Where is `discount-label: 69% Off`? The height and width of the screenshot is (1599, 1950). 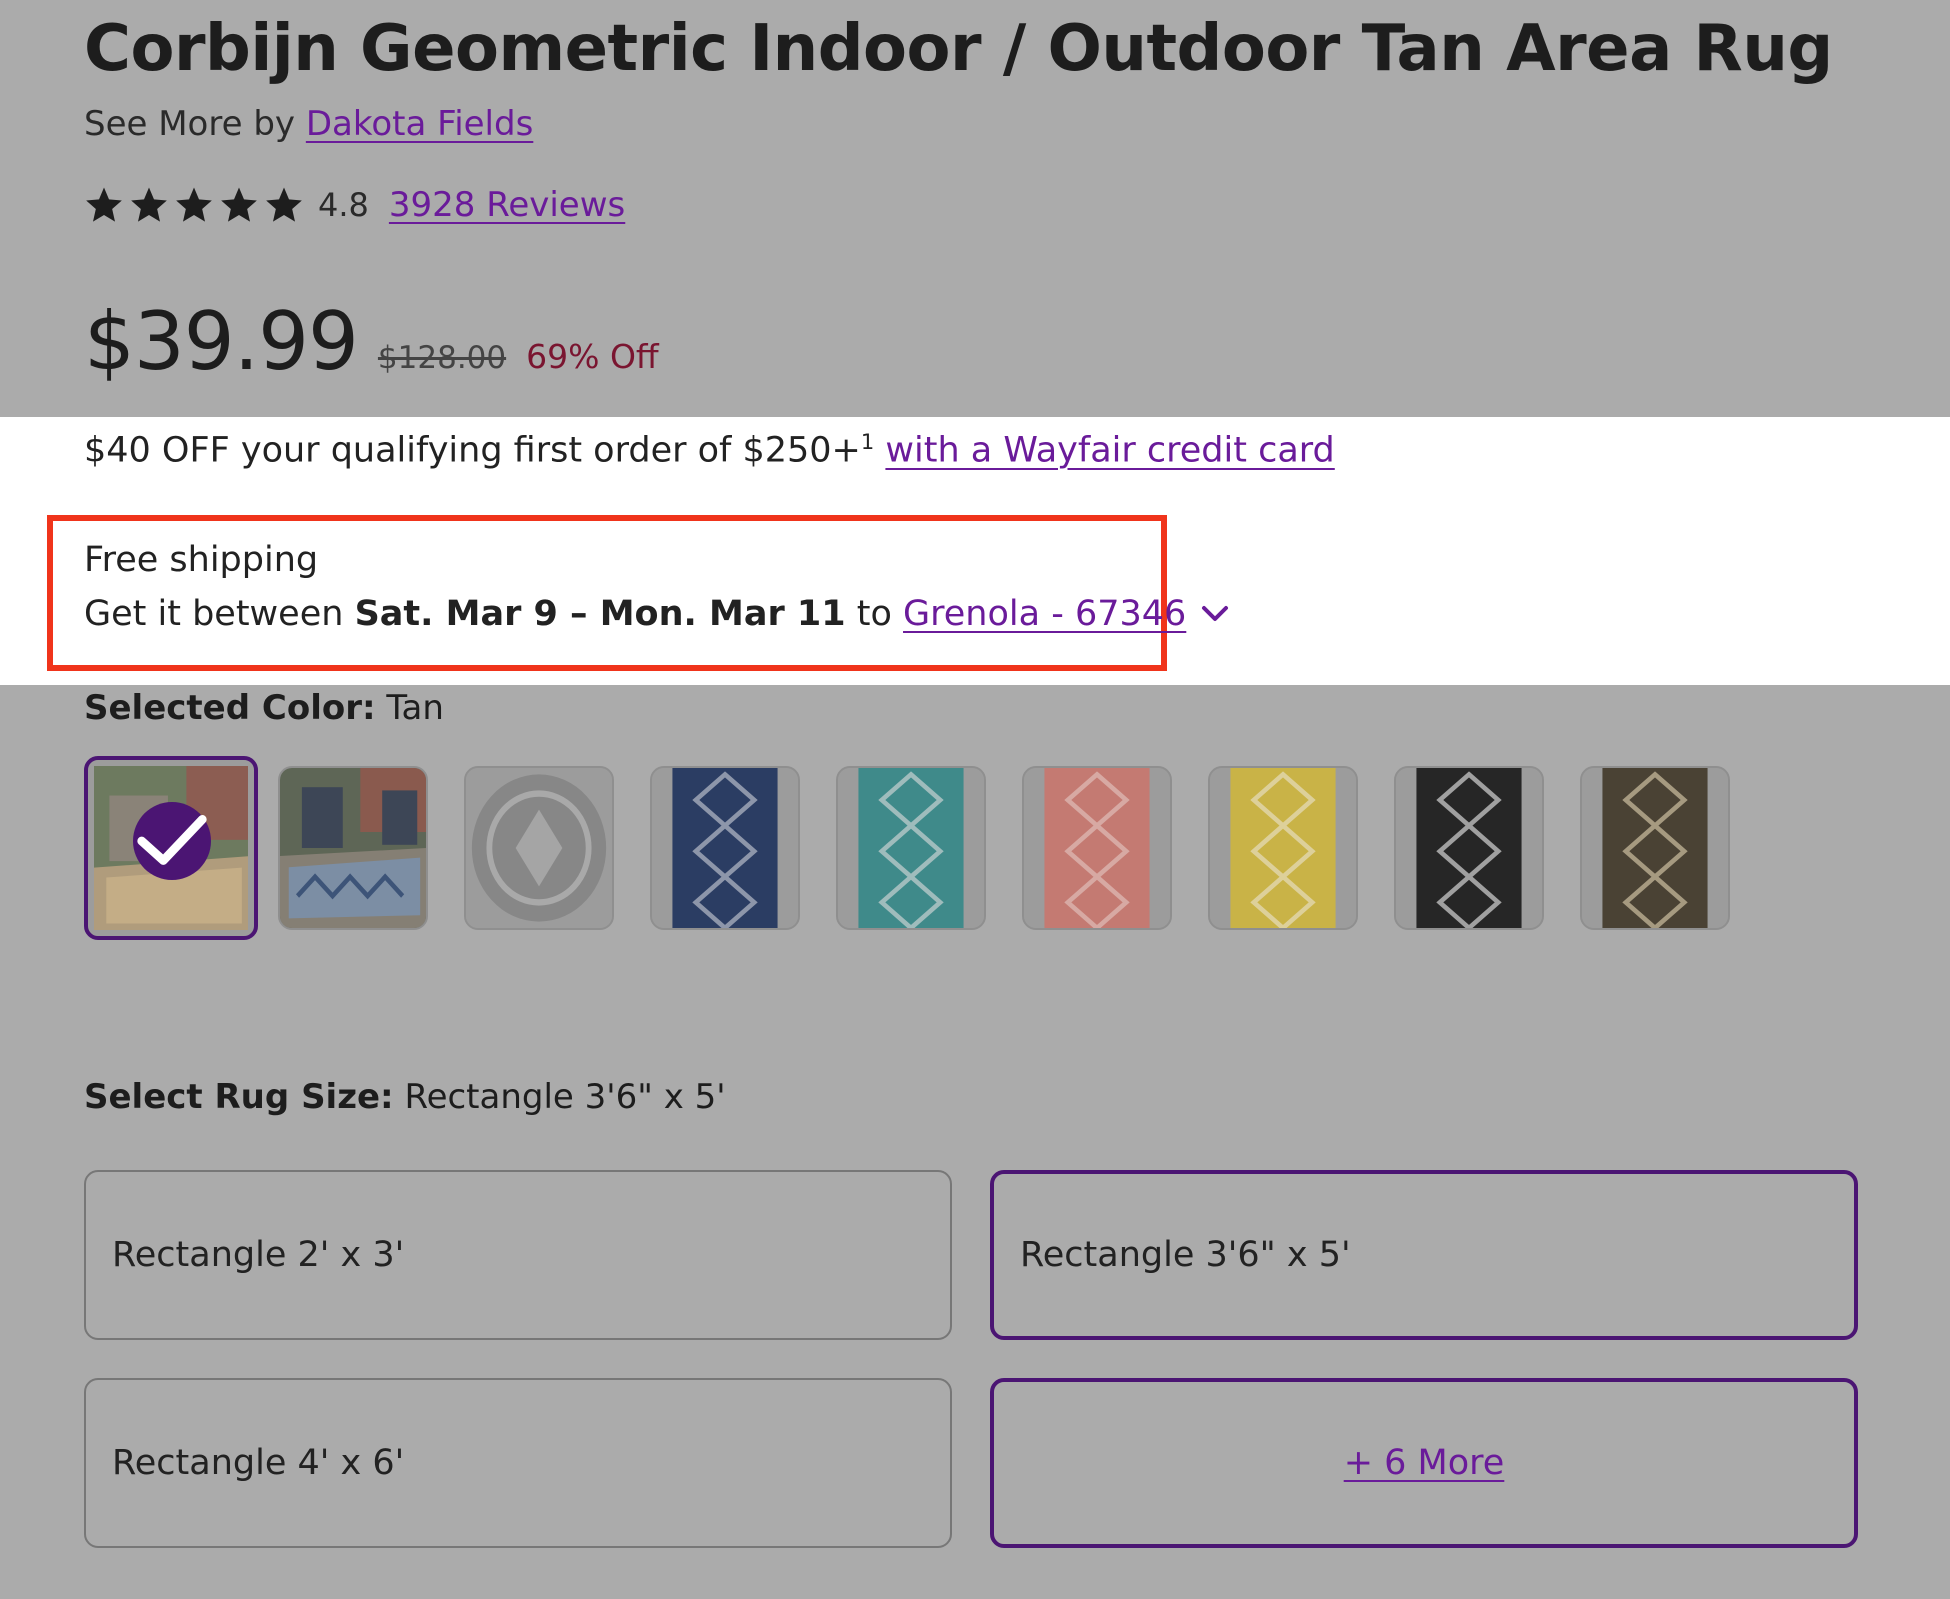
discount-label: 69% Off is located at coordinates (592, 356).